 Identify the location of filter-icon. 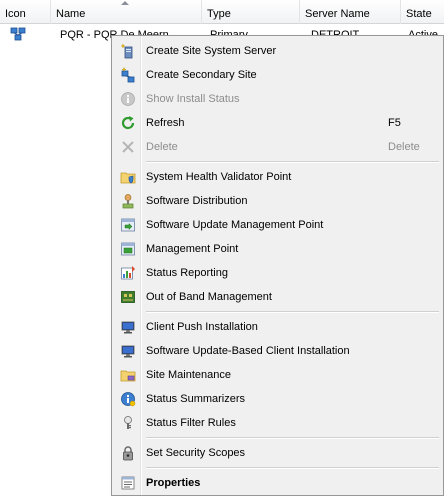
(128, 422).